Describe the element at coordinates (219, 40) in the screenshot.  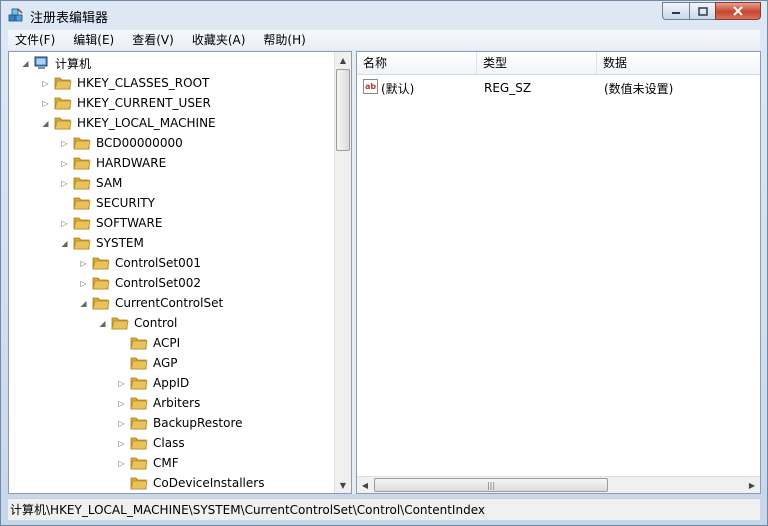
I see `menu-favorites: 收藏夹(A)` at that location.